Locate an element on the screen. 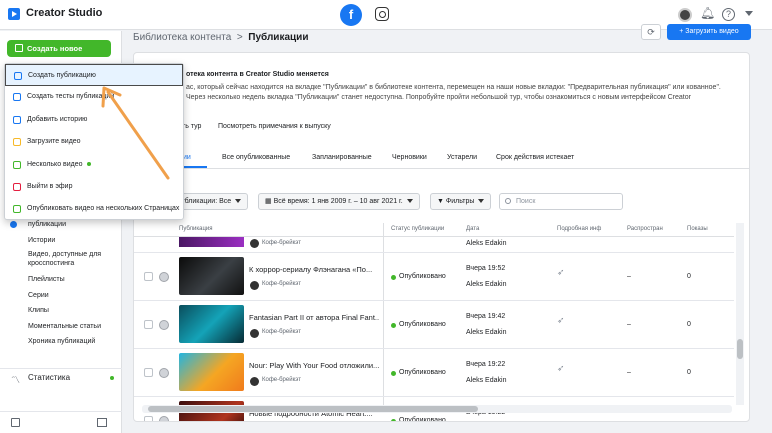 This screenshot has width=772, height=433. vertical-scrollbar is located at coordinates (740, 314).